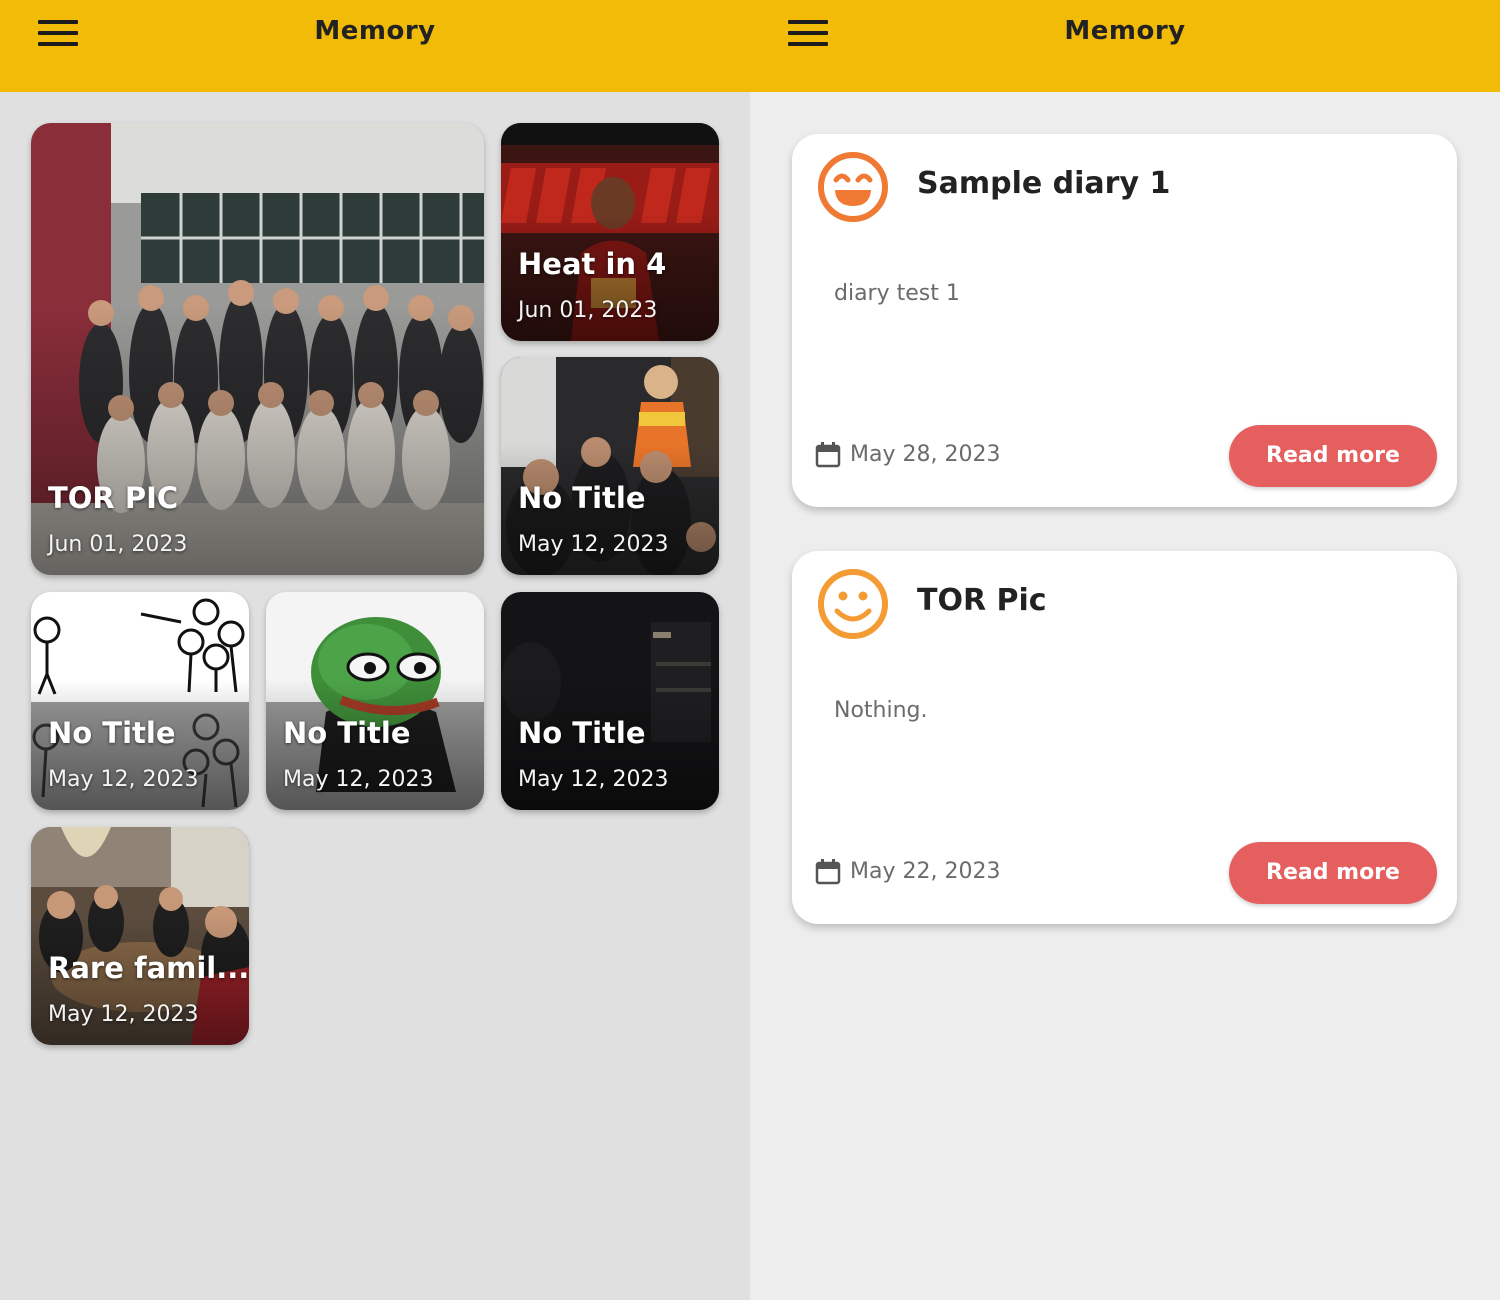 The width and height of the screenshot is (1500, 1300). I want to click on diary-date: May 22, 2023, so click(925, 871).